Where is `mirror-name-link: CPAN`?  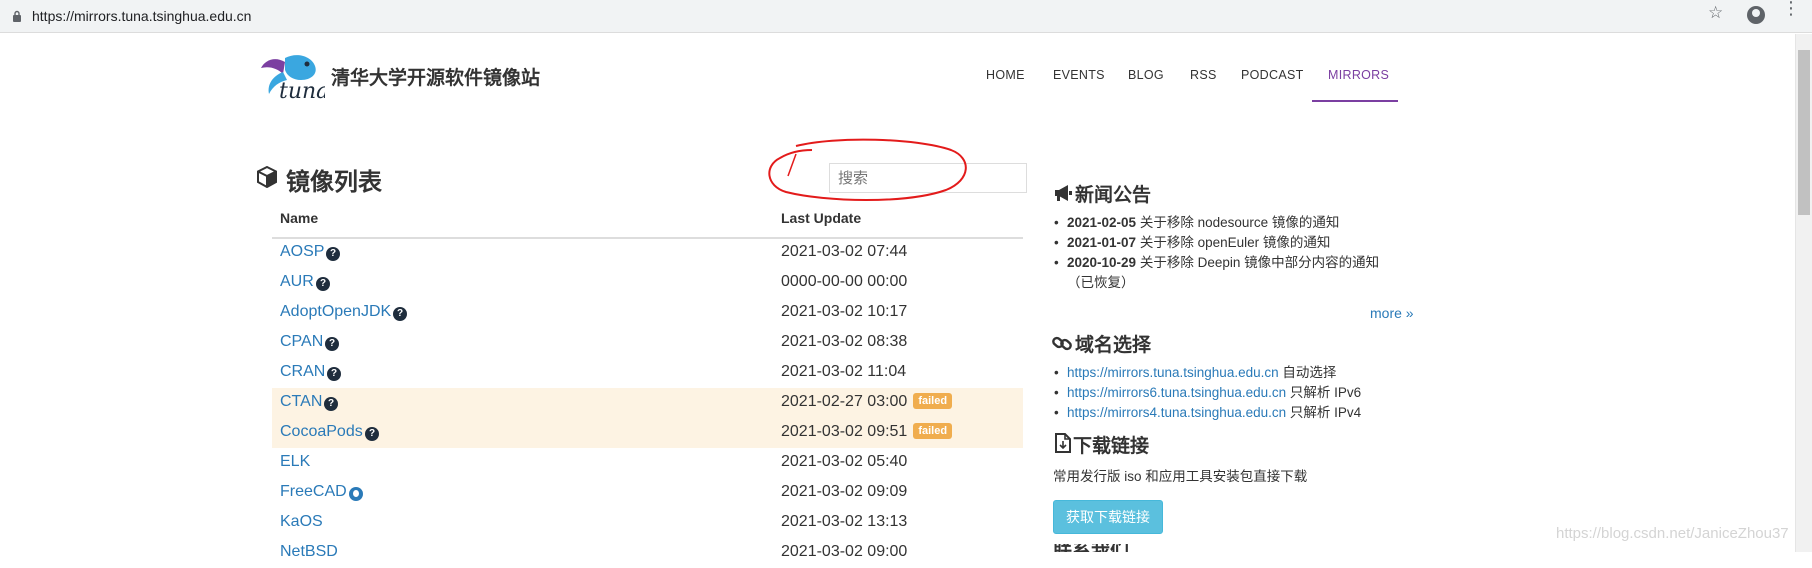
mirror-name-link: CPAN is located at coordinates (301, 342).